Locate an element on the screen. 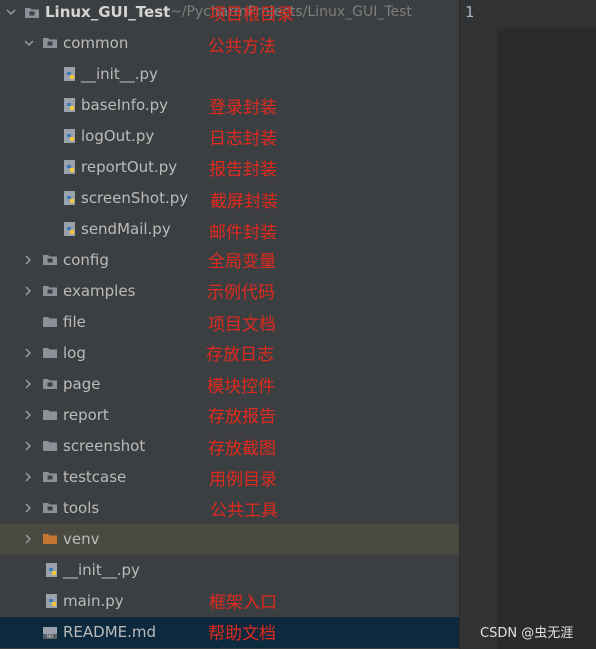 This screenshot has width=596, height=649. tree-row-page: page 模块控件 is located at coordinates (229, 384).